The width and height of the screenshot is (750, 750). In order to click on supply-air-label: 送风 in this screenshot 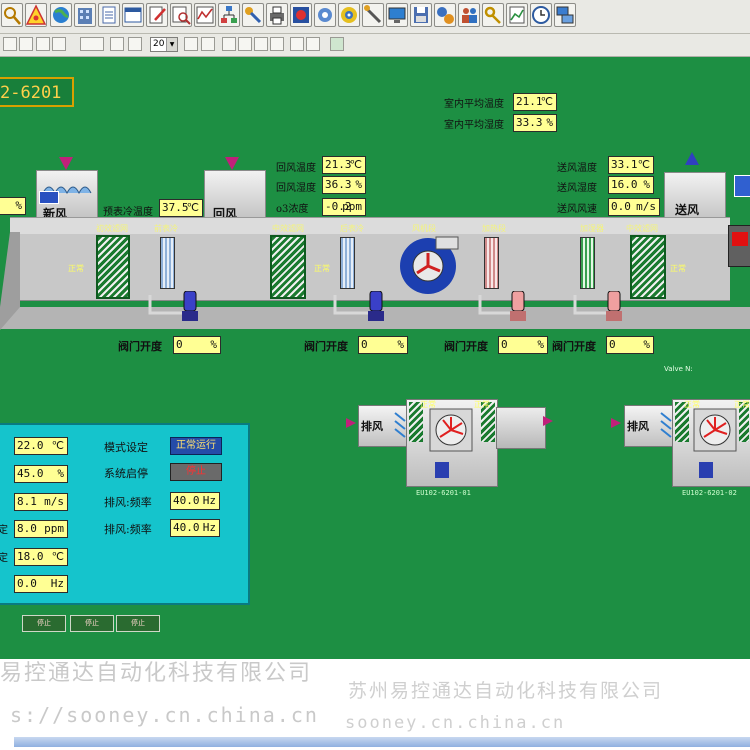, I will do `click(687, 210)`.